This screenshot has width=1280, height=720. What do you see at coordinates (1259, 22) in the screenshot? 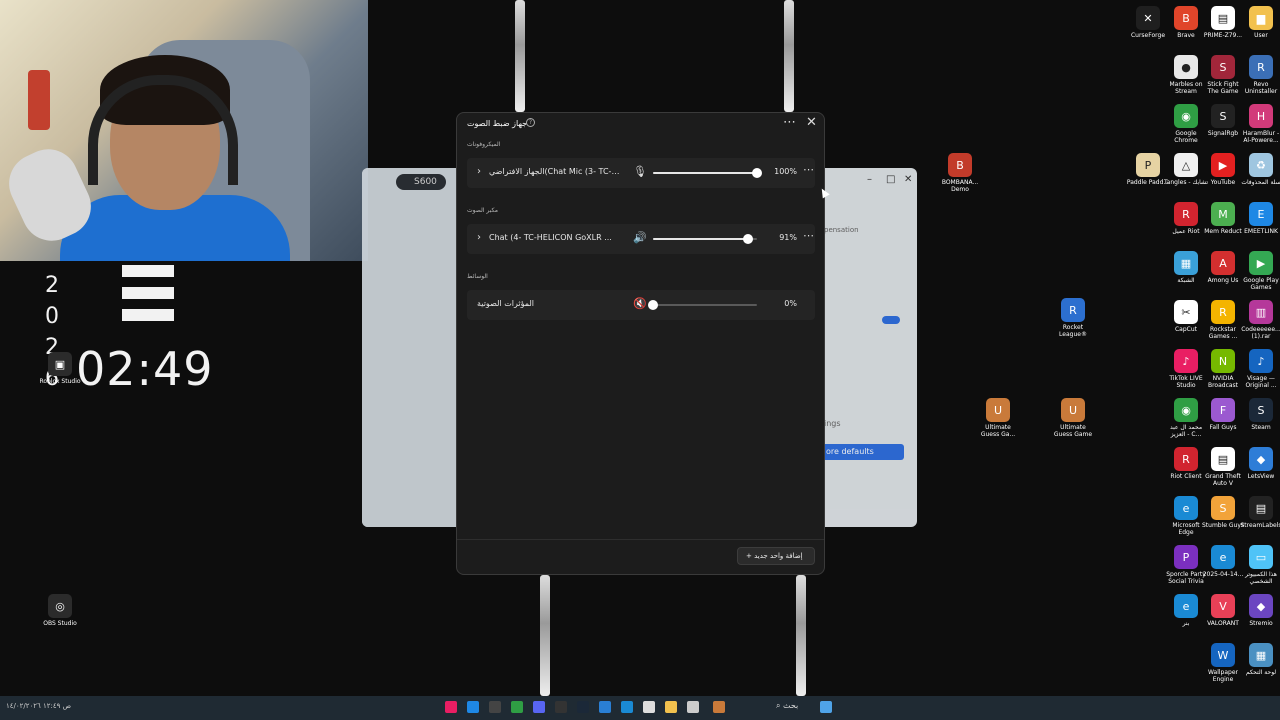
I see `desktop-icon: ▆ User` at bounding box center [1259, 22].